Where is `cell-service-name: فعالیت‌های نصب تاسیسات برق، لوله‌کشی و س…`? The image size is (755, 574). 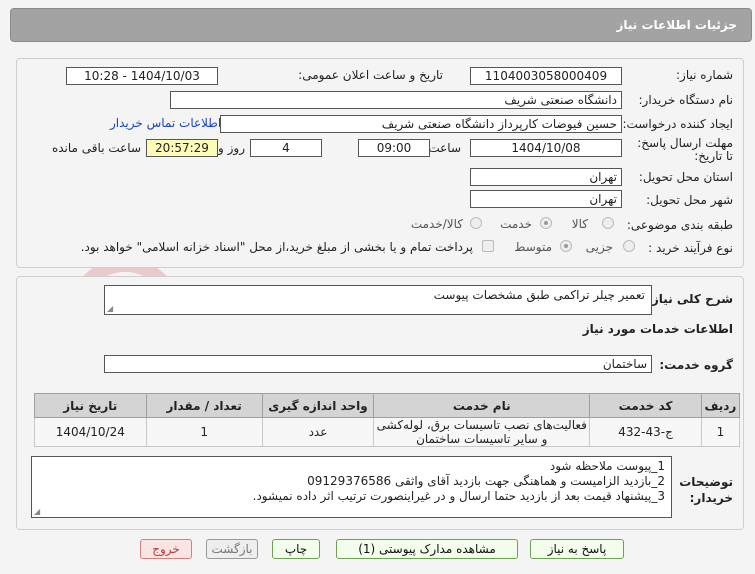
cell-service-name: فعالیت‌های نصب تاسیسات برق، لوله‌کشی و س… is located at coordinates (482, 432).